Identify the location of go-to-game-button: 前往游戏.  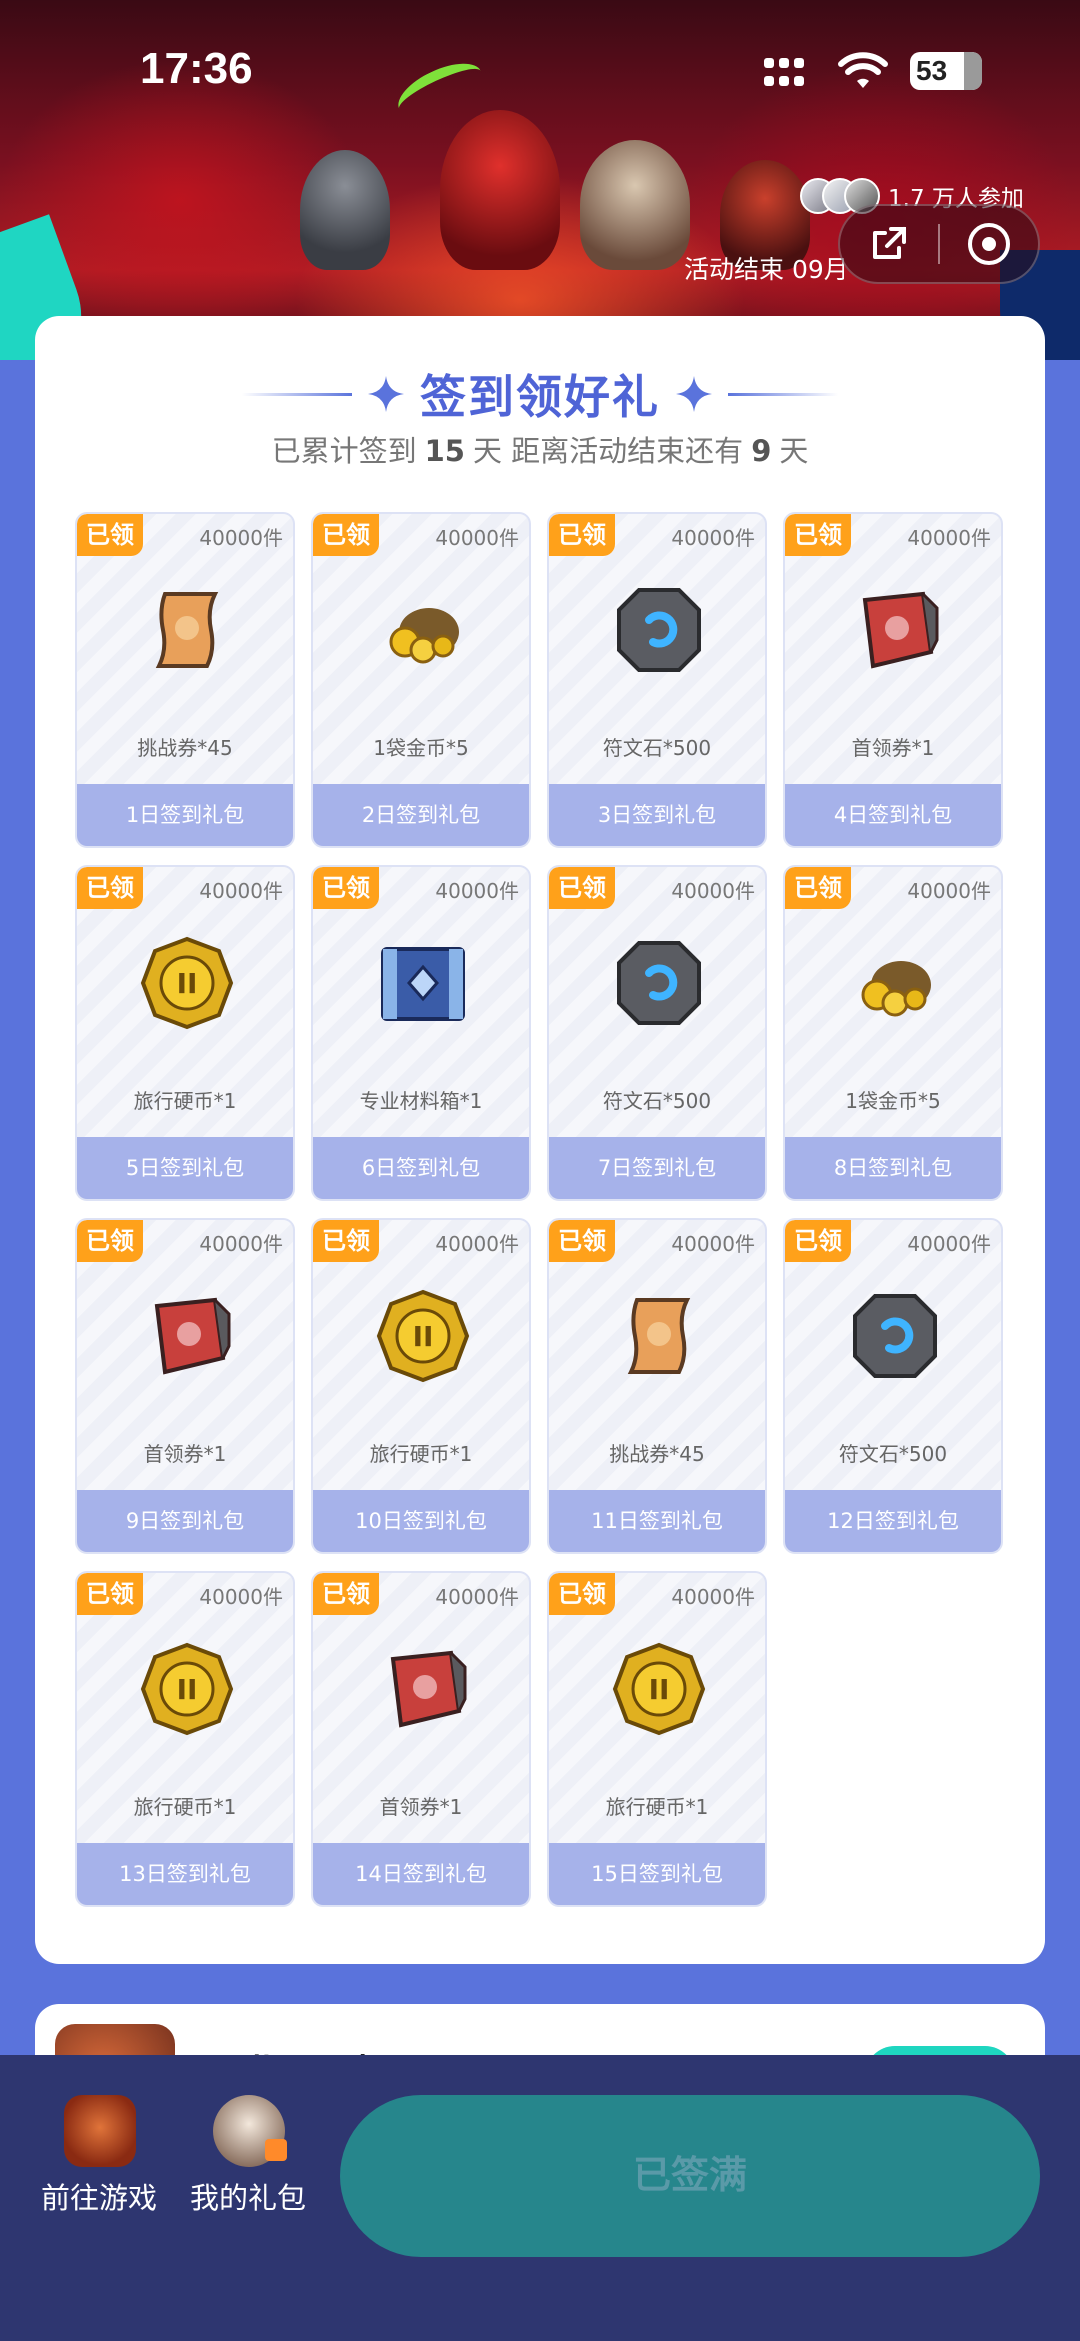
(99, 2165).